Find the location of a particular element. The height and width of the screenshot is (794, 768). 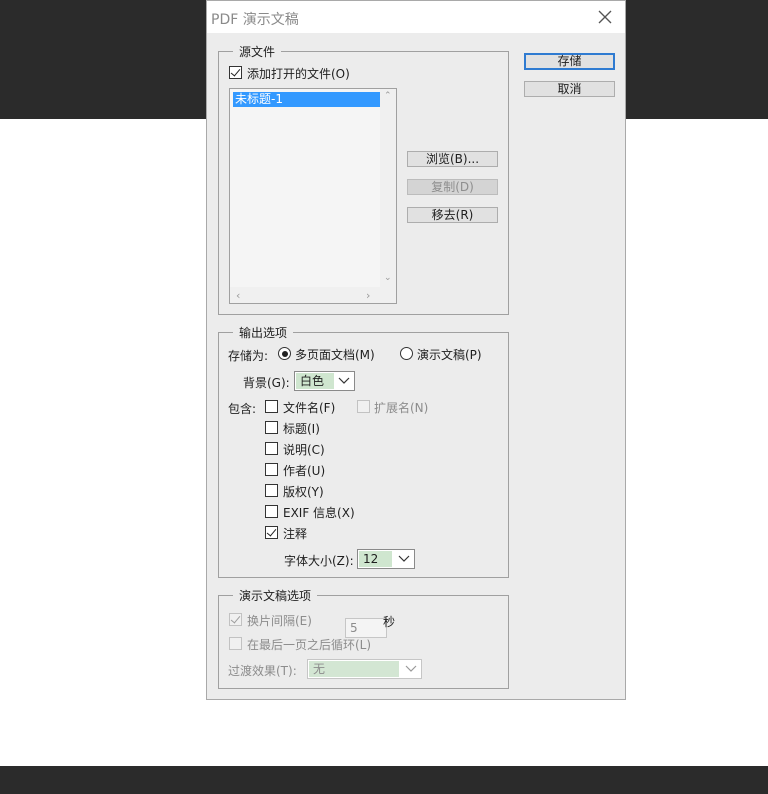

background-label: 背景(G): is located at coordinates (266, 383).